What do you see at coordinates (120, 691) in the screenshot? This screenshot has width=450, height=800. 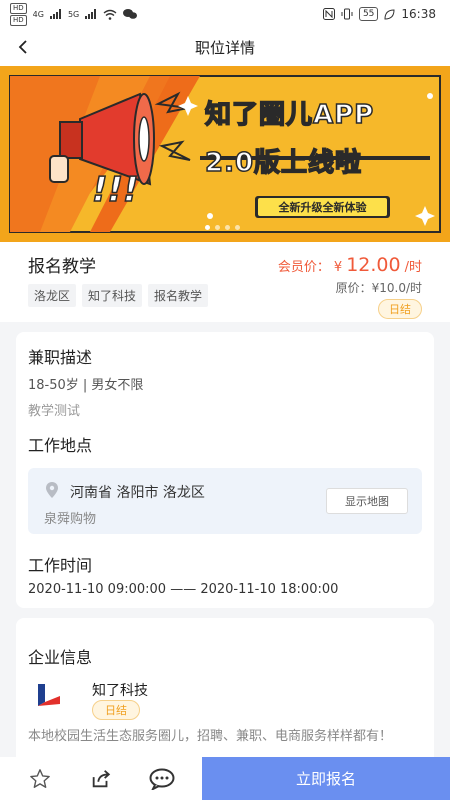 I see `company-name: 知了科技` at bounding box center [120, 691].